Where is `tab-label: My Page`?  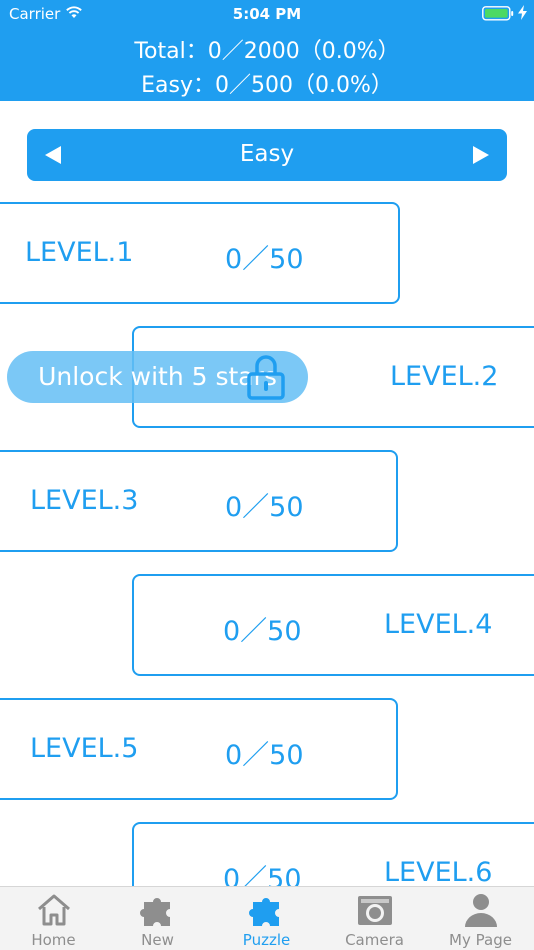
tab-label: My Page is located at coordinates (480, 940).